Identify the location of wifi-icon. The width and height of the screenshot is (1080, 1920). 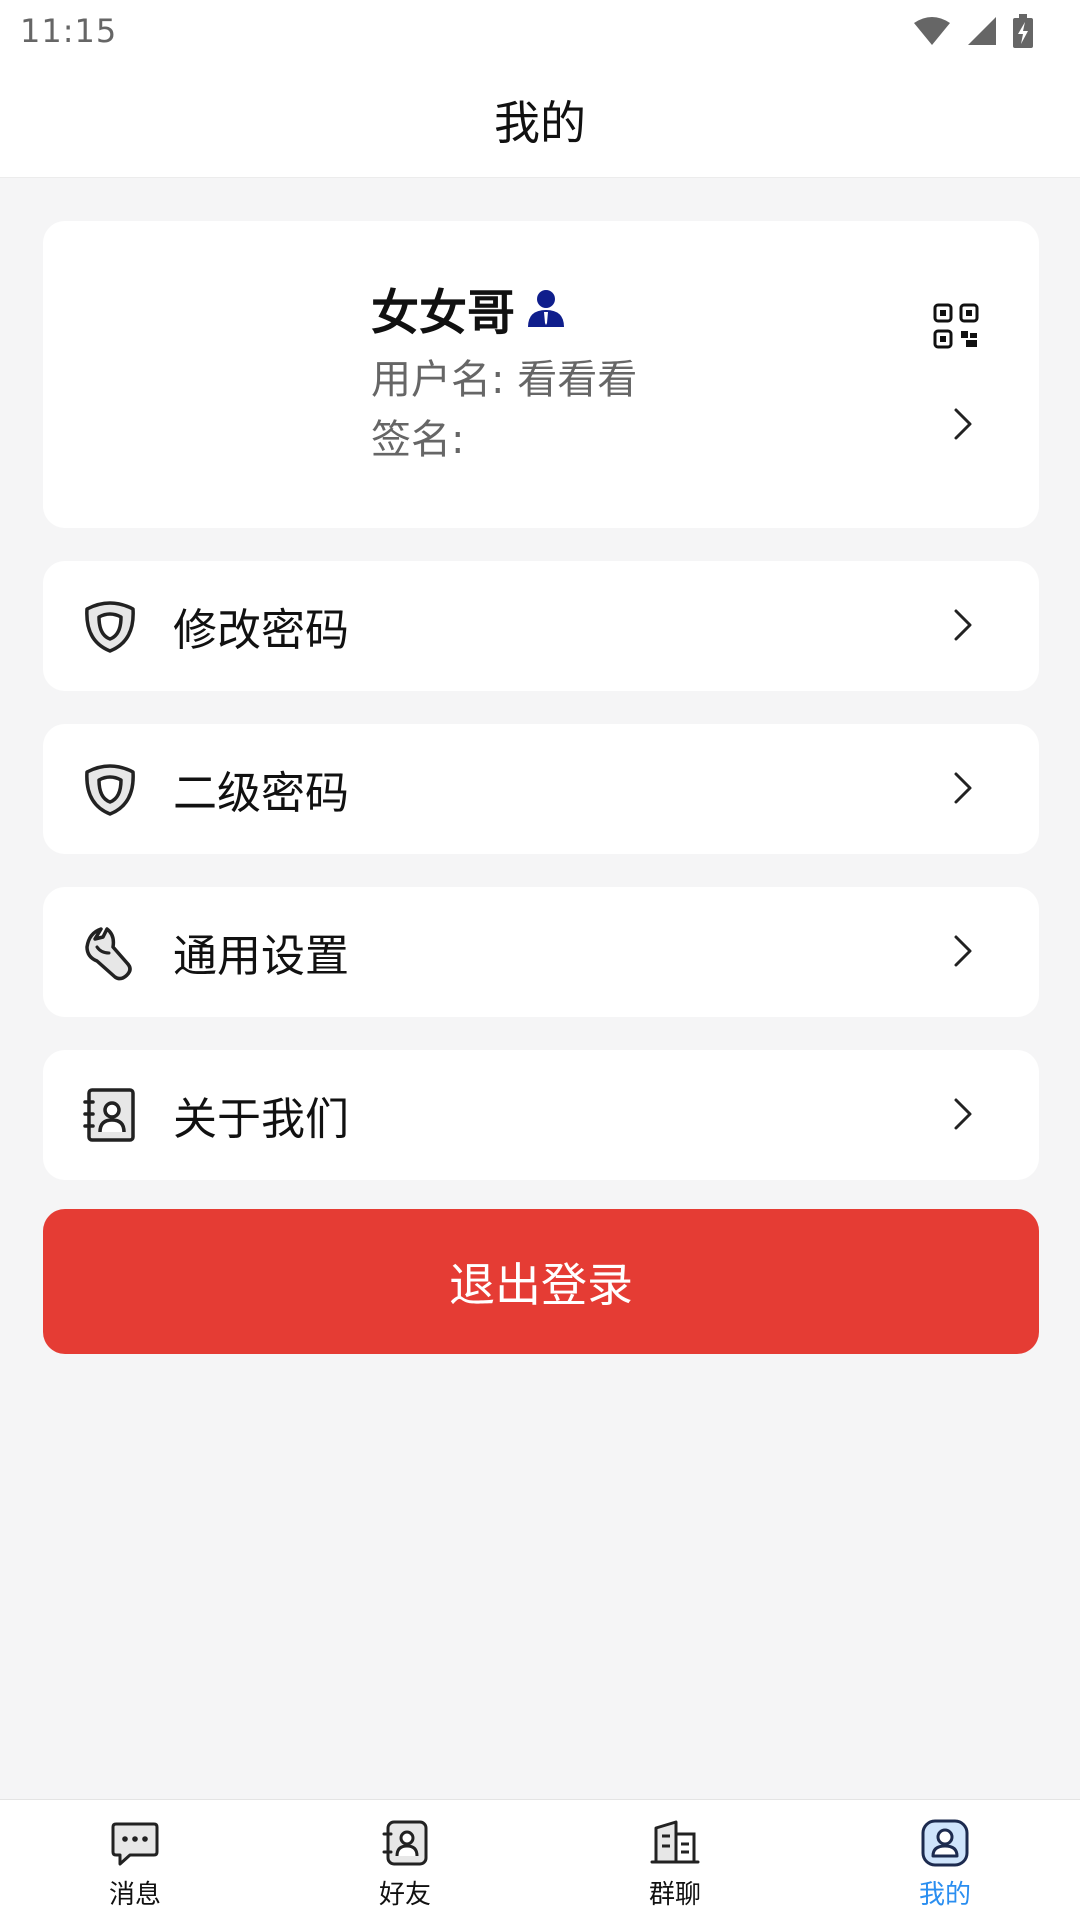
(932, 31).